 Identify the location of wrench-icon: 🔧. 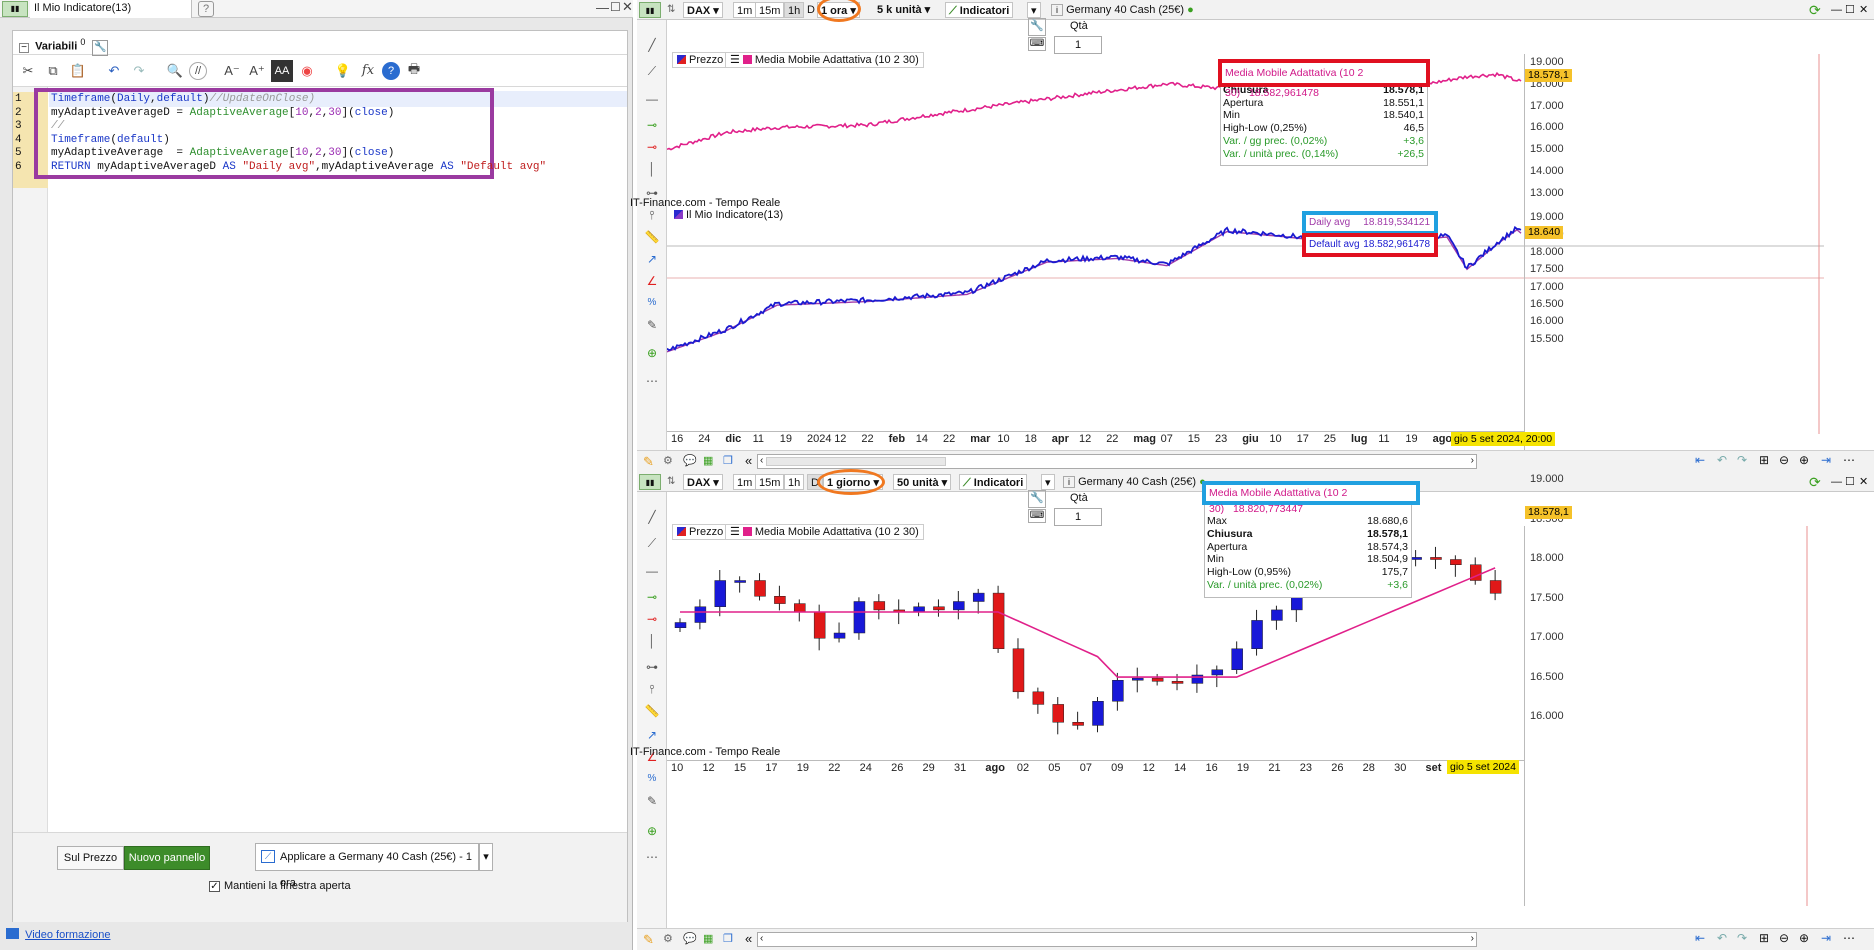
(100, 47).